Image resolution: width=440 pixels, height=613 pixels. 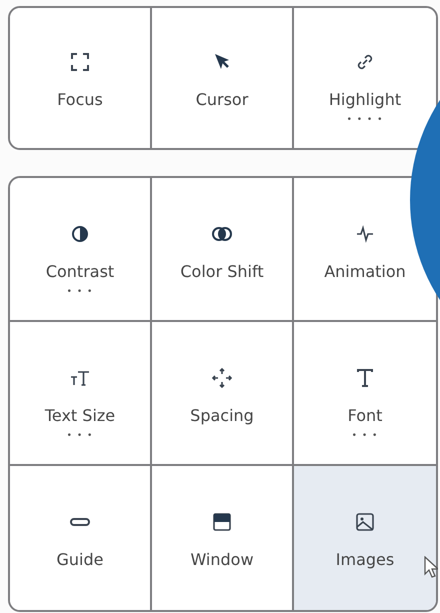 What do you see at coordinates (222, 522) in the screenshot?
I see `window-icon` at bounding box center [222, 522].